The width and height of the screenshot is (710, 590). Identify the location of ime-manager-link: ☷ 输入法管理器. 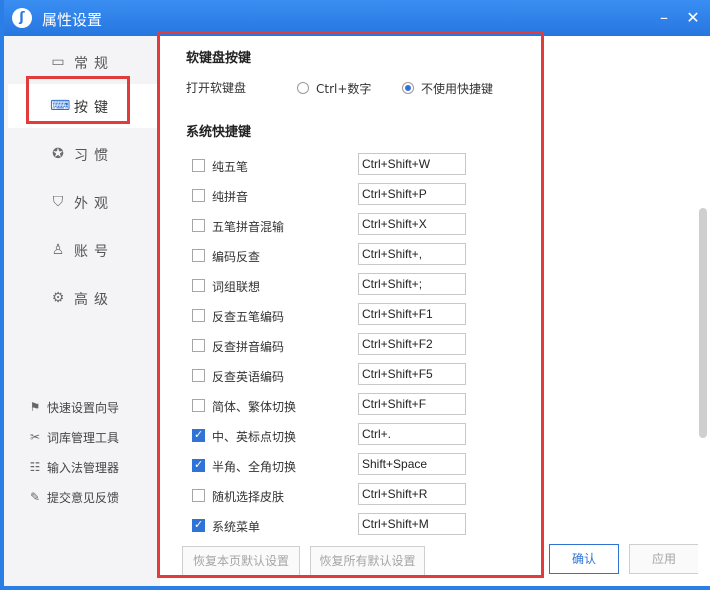
(93, 468).